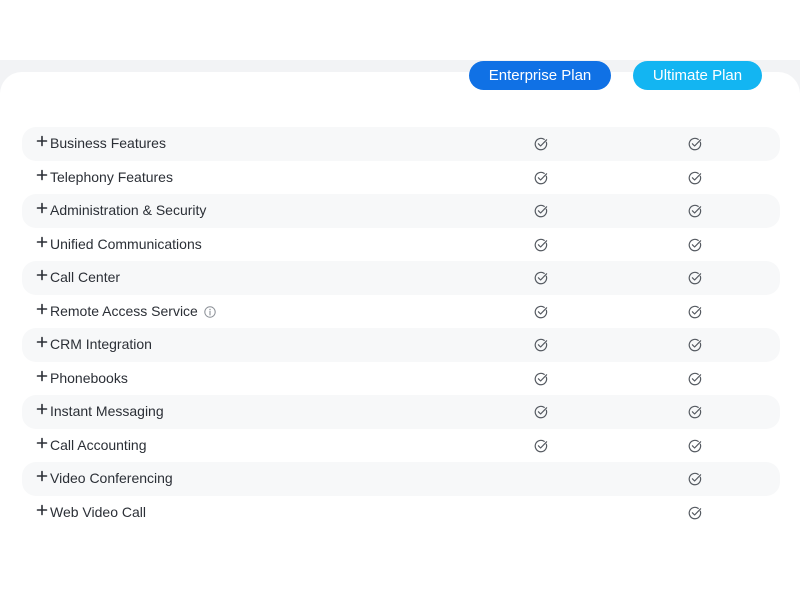 The image size is (800, 612). Describe the element at coordinates (210, 312) in the screenshot. I see `info-icon` at that location.